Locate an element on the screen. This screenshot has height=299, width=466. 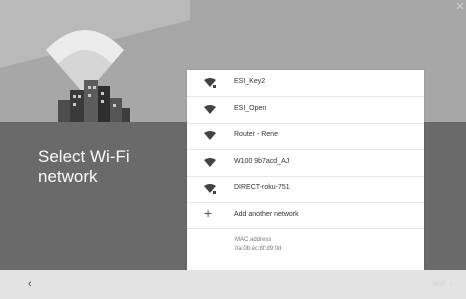
network-ssid: W100 9b7acd_AJ is located at coordinates (262, 161).